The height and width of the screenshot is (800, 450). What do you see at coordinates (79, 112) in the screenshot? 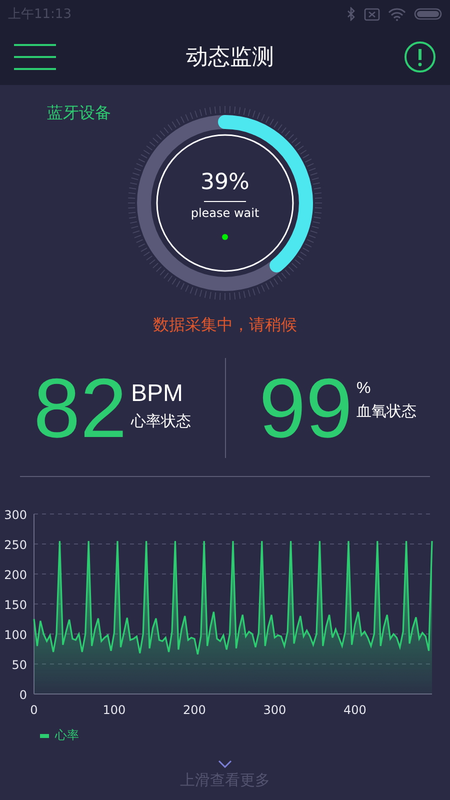
I see `device-link: 蓝牙设备` at bounding box center [79, 112].